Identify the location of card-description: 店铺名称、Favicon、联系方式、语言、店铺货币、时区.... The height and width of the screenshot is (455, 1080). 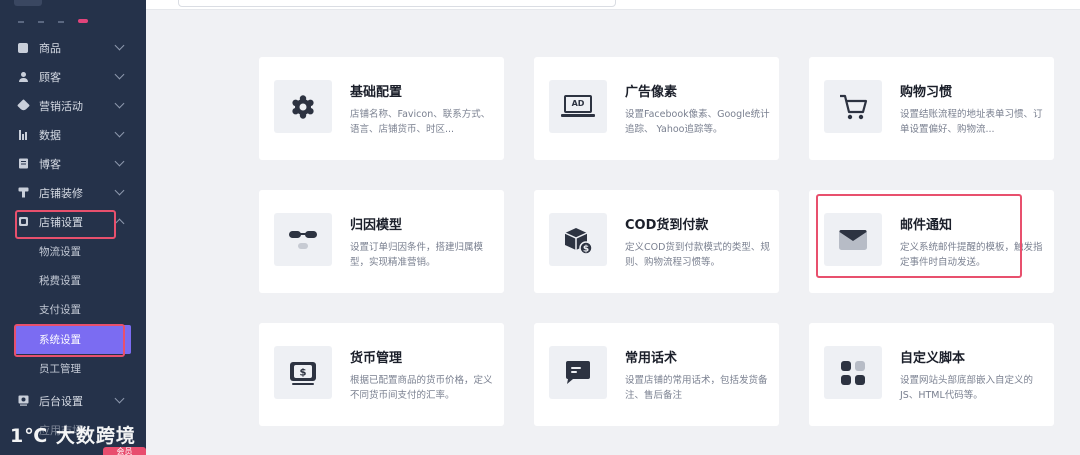
(420, 122).